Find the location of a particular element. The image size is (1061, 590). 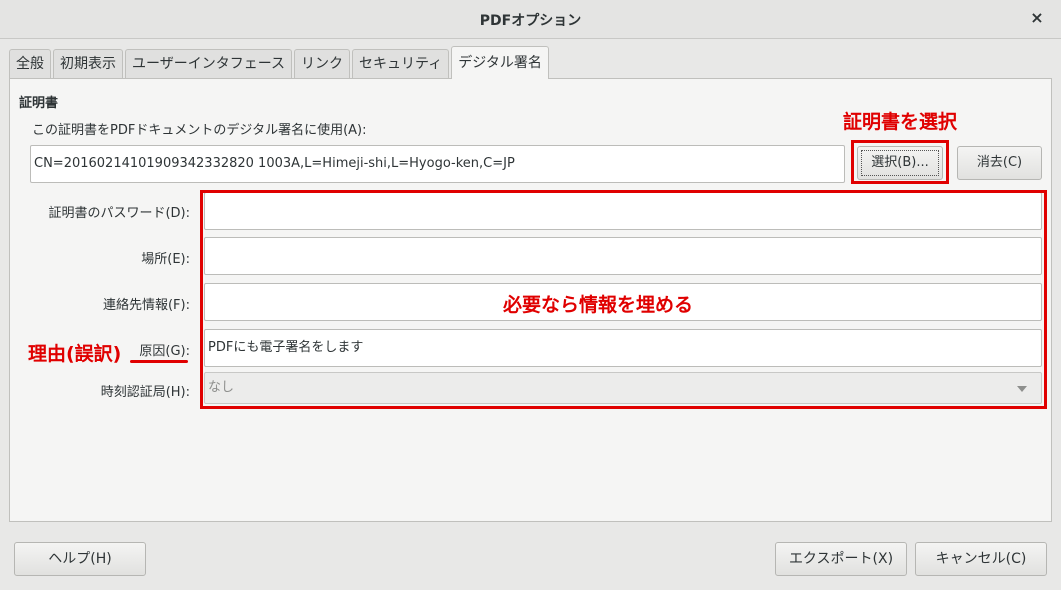

title-bar: PDFオプション × is located at coordinates (530, 19).